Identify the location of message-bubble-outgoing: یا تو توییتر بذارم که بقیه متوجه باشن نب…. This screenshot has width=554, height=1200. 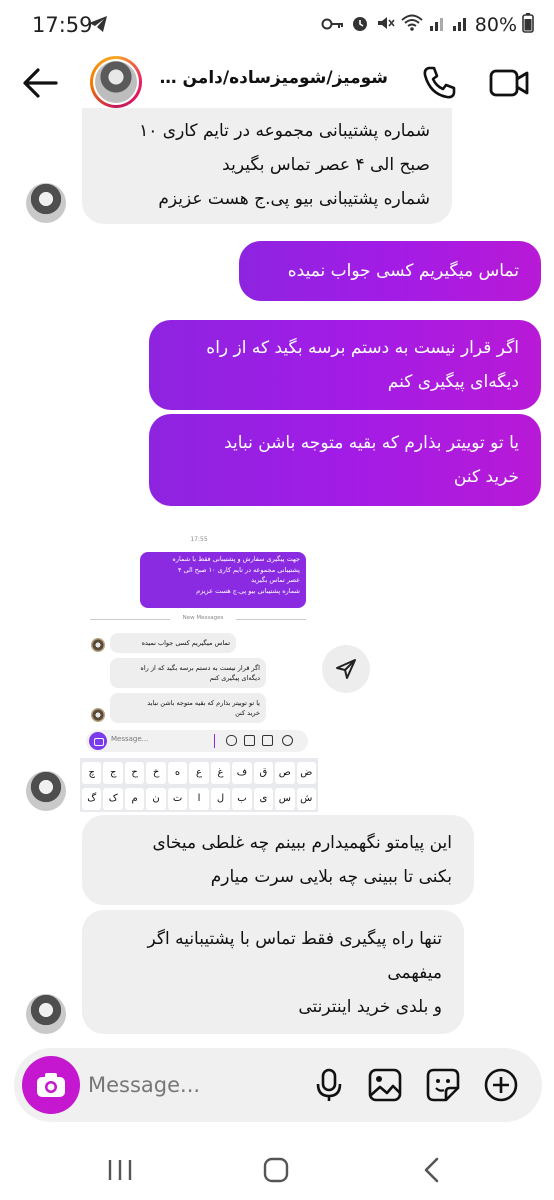
(345, 460).